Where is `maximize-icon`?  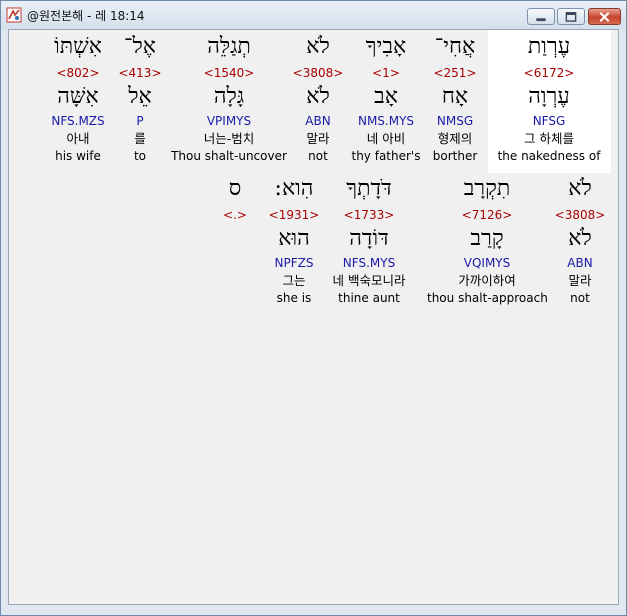 maximize-icon is located at coordinates (571, 17).